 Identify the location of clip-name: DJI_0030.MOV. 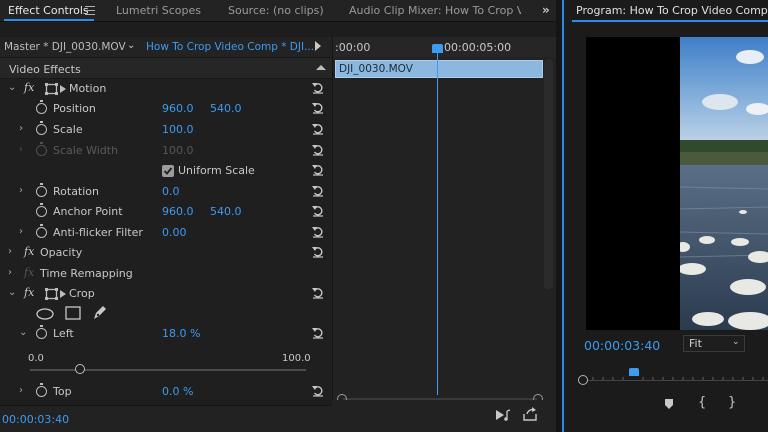
(376, 69).